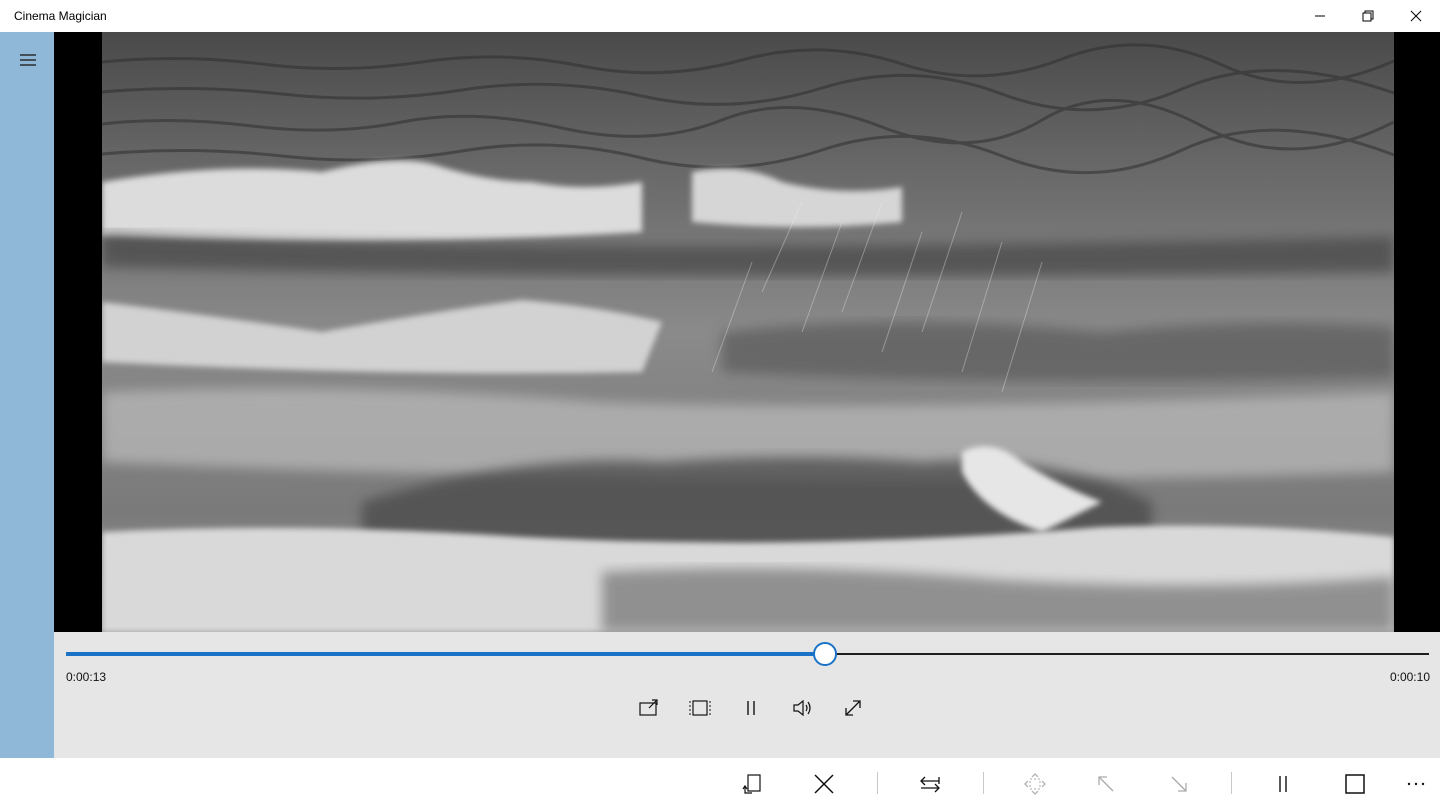 Image resolution: width=1440 pixels, height=810 pixels. I want to click on cast-icon, so click(648, 707).